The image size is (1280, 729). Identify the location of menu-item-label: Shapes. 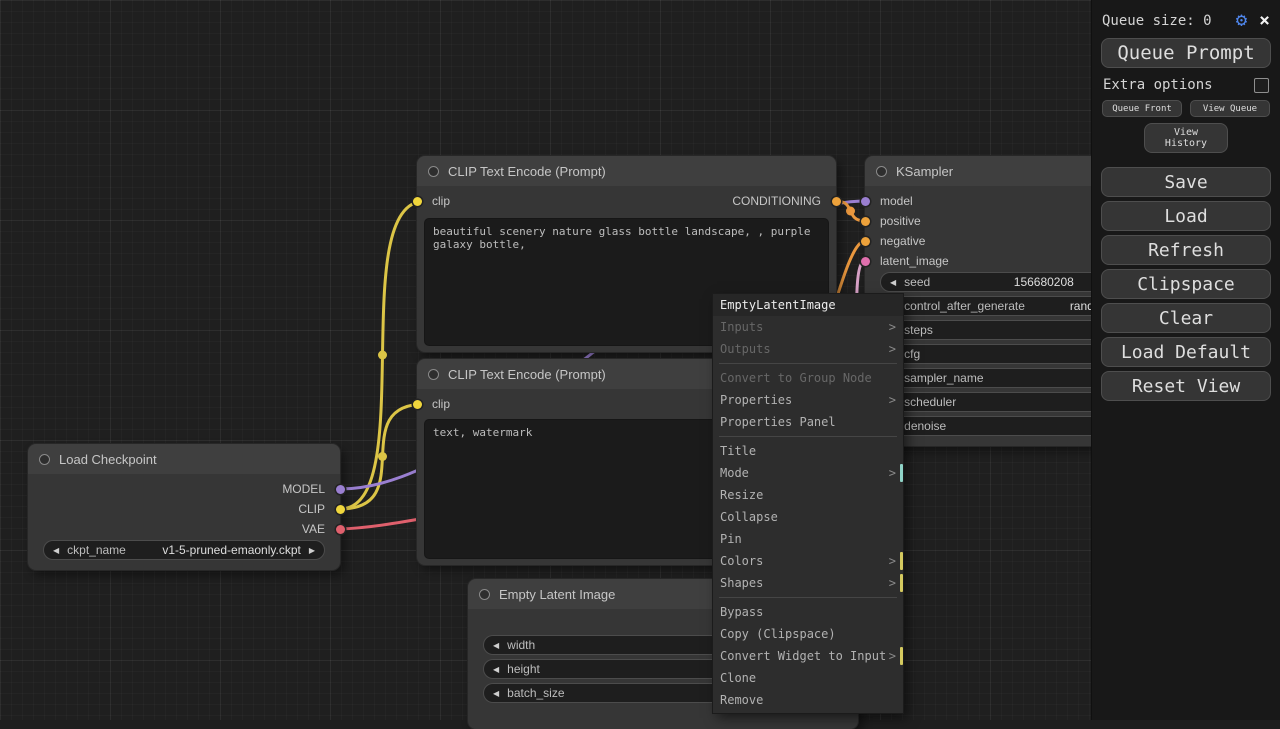
(741, 583).